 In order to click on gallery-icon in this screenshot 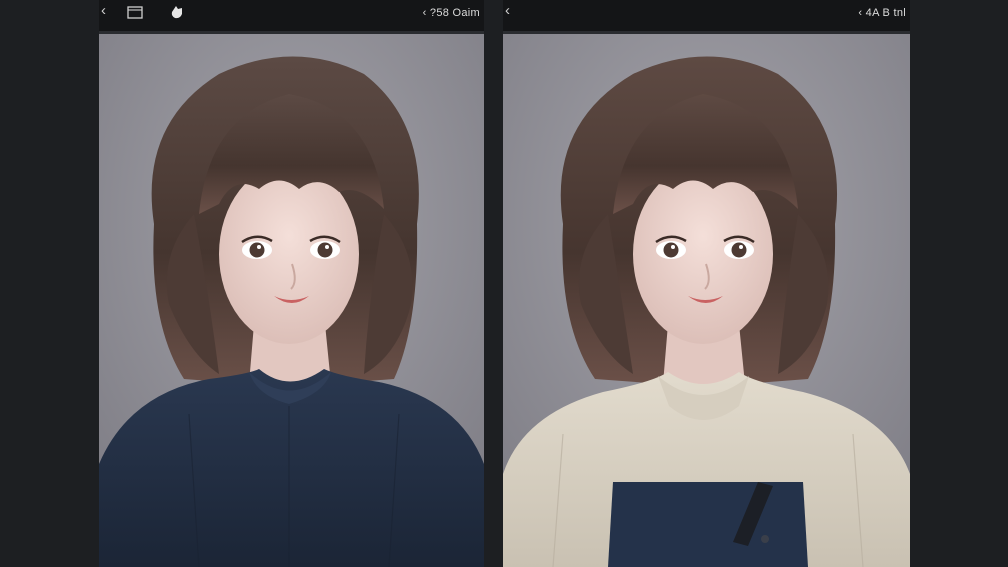, I will do `click(135, 14)`.